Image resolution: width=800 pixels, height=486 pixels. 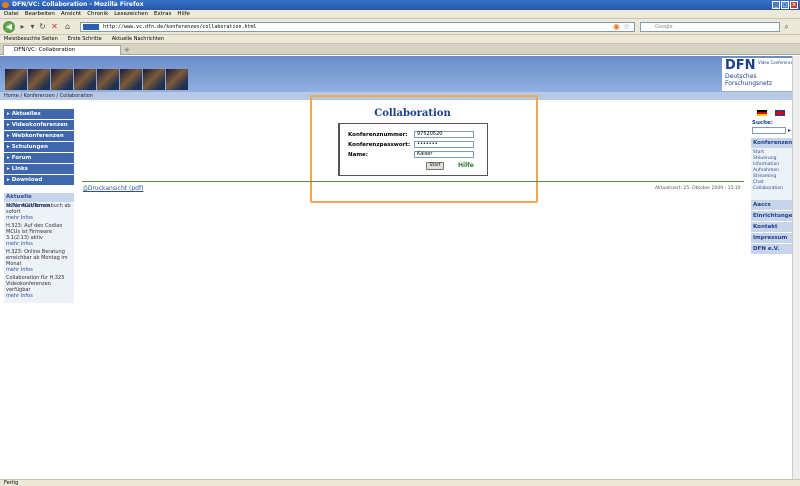 What do you see at coordinates (774, 143) in the screenshot?
I see `sidebar-item-konferenzen: Konferenzen` at bounding box center [774, 143].